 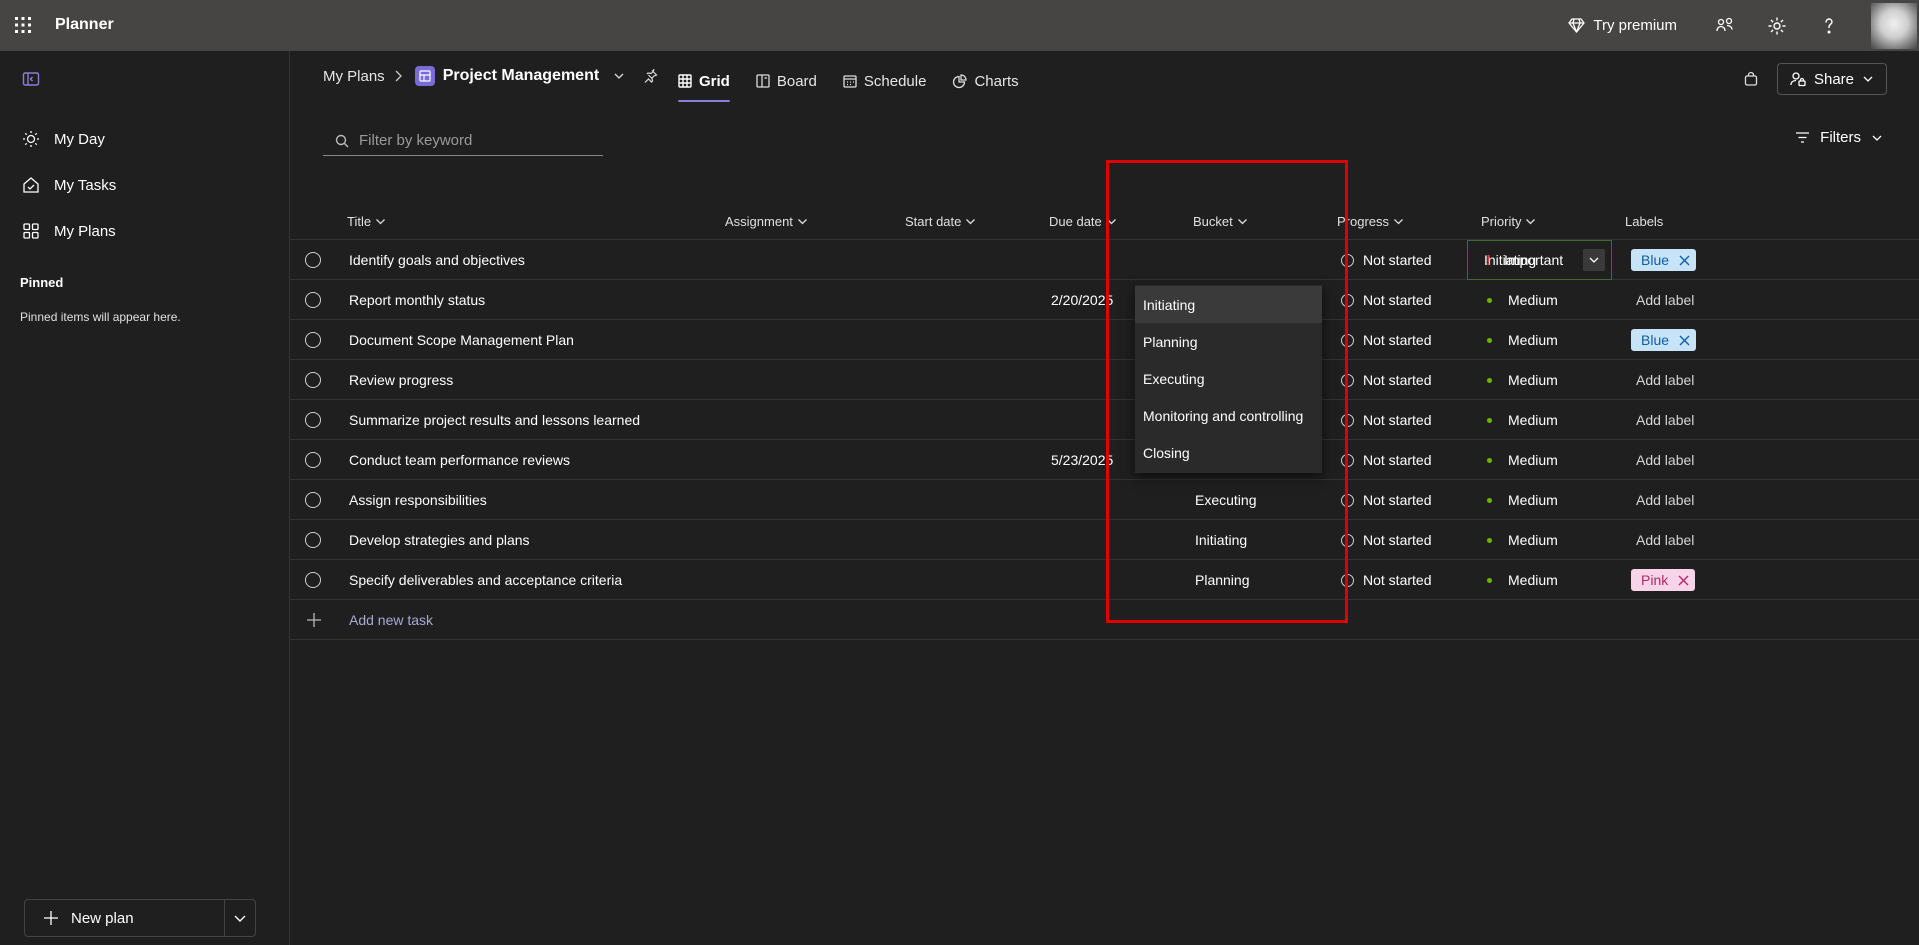 What do you see at coordinates (1082, 460) in the screenshot?
I see `task-due-date: 5/23/2025` at bounding box center [1082, 460].